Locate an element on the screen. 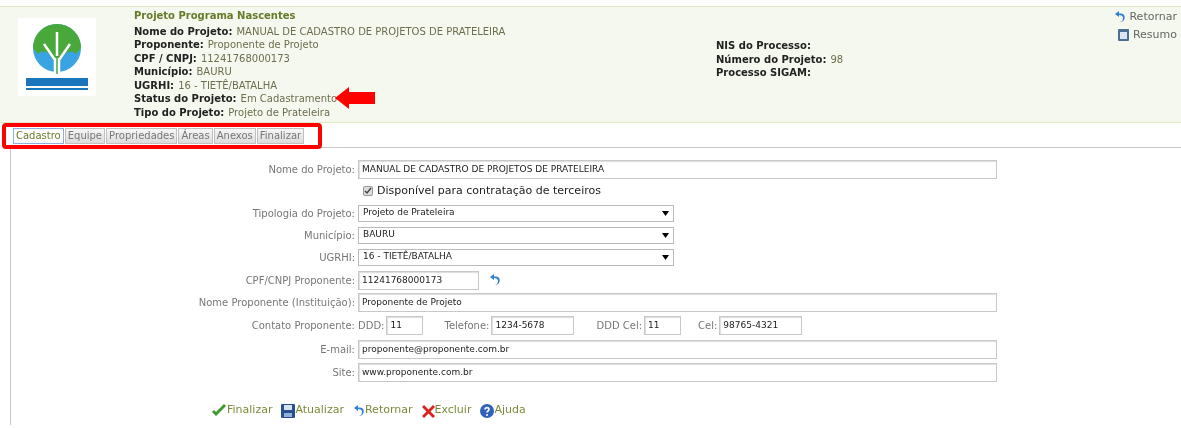 This screenshot has height=428, width=1181. field-label: CPF / CNPJ: is located at coordinates (165, 58).